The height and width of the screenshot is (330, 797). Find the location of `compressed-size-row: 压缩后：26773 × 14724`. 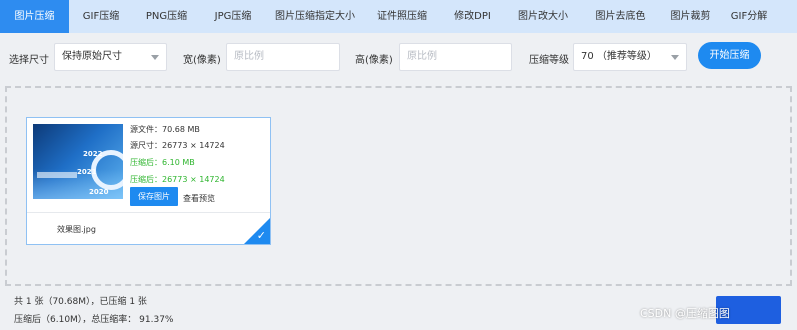

compressed-size-row: 压缩后：26773 × 14724 is located at coordinates (177, 179).